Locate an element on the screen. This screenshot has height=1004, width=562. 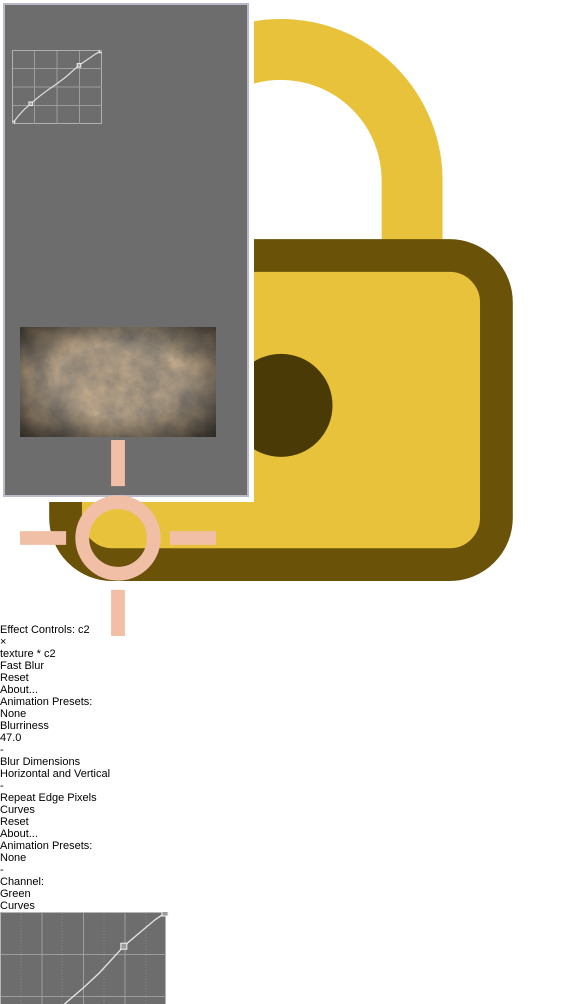
curves-graph-svg is located at coordinates (85, 956).